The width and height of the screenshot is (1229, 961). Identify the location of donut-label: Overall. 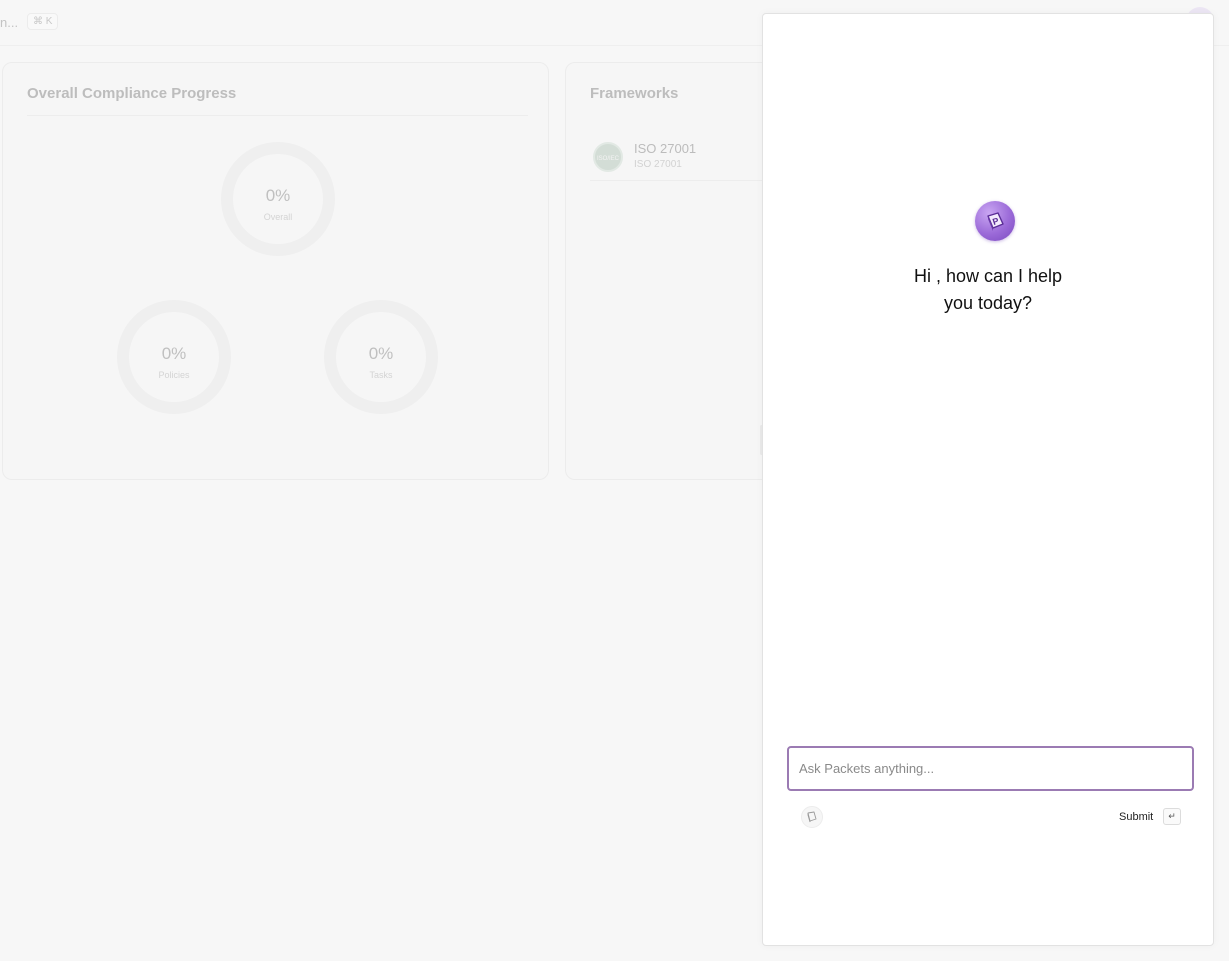
(278, 217).